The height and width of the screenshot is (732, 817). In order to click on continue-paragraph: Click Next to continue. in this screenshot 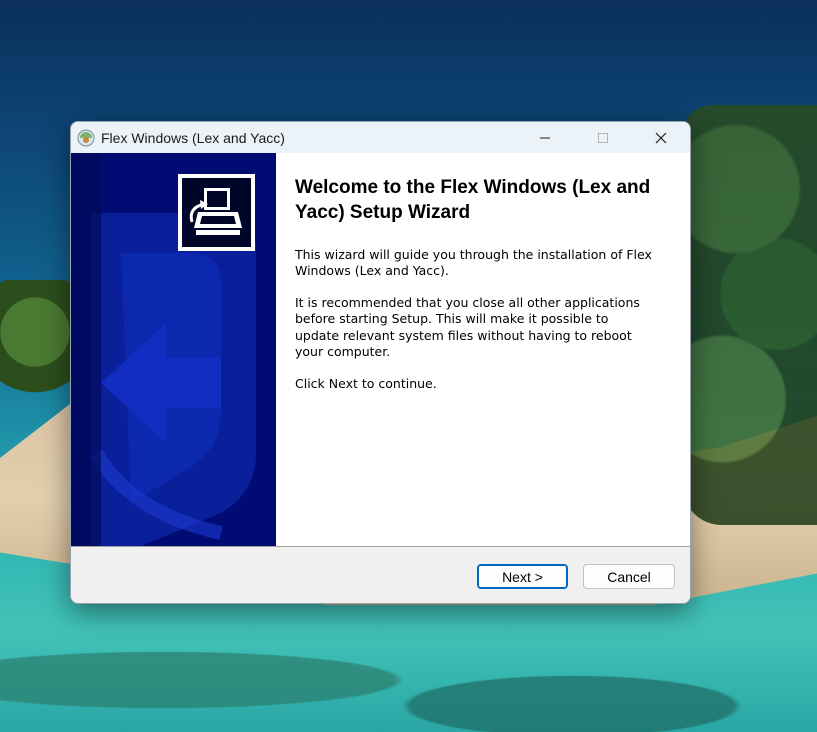, I will do `click(366, 383)`.